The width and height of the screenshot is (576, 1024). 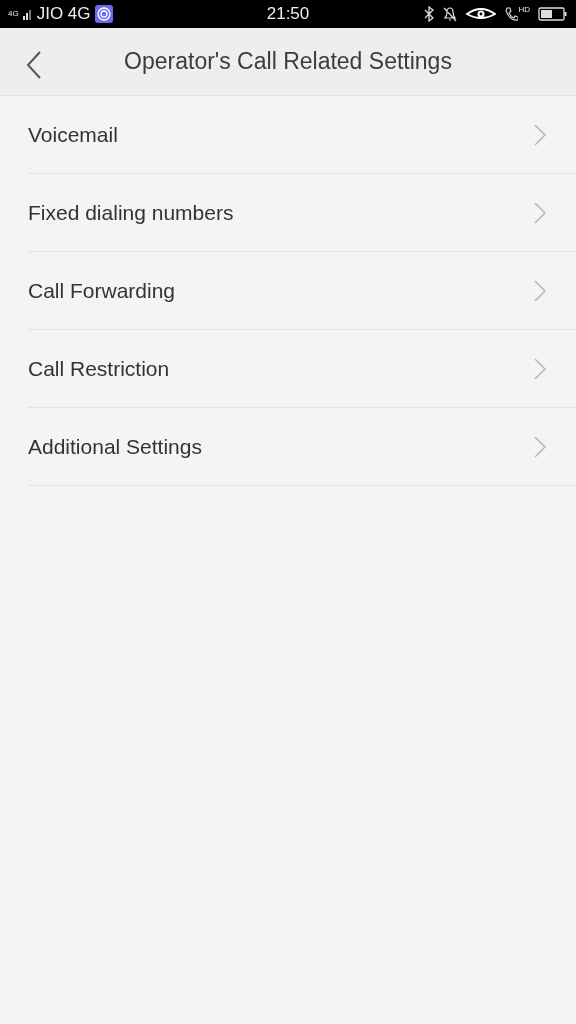 I want to click on carrier-name: JIO 4G, so click(x=63, y=14).